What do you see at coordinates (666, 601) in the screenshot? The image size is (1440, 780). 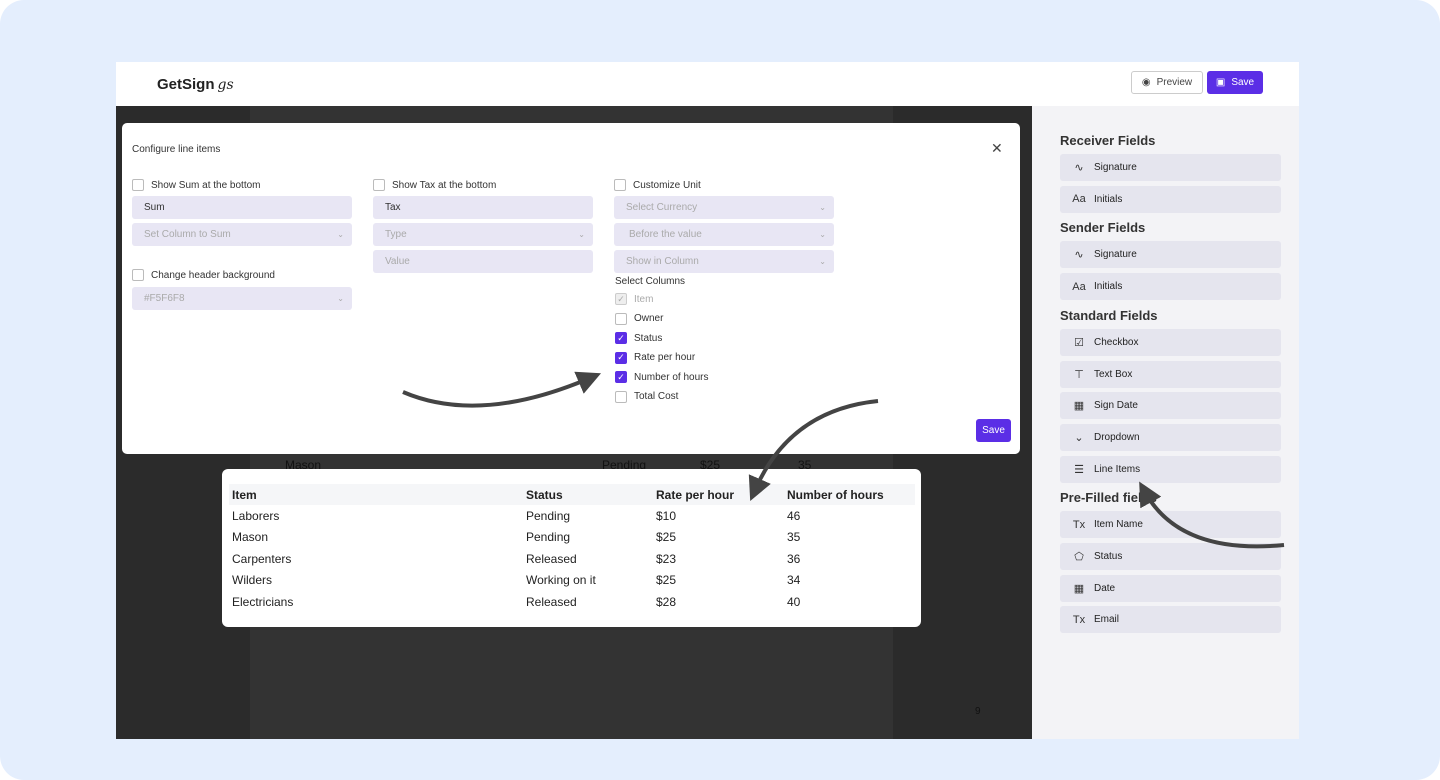 I see `table-cell: $28` at bounding box center [666, 601].